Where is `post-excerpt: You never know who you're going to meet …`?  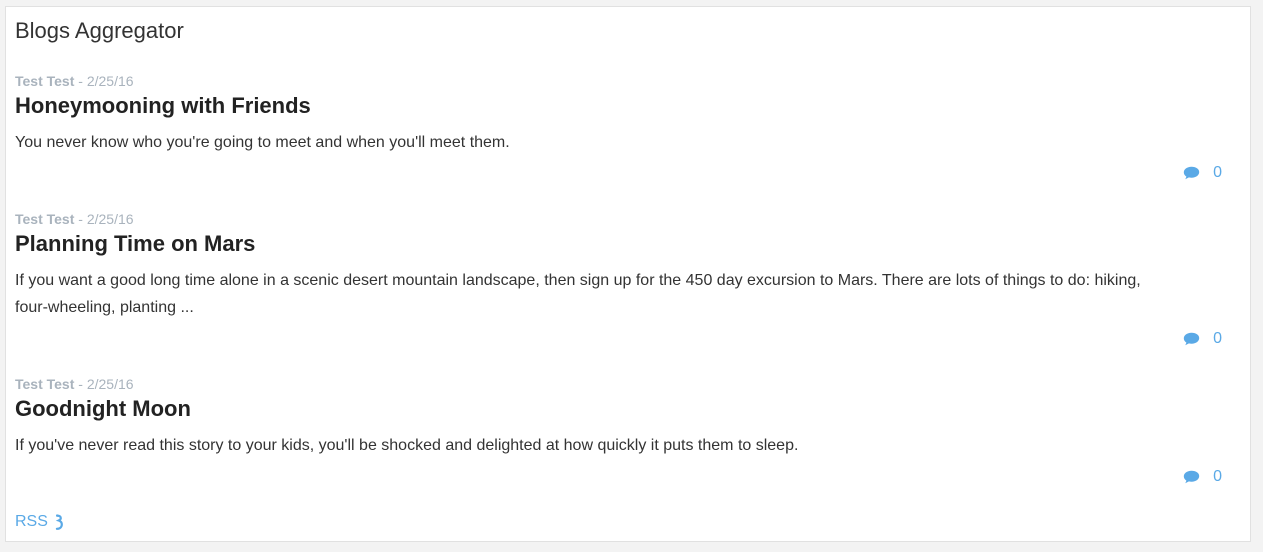
post-excerpt: You never know who you're going to meet … is located at coordinates (262, 142).